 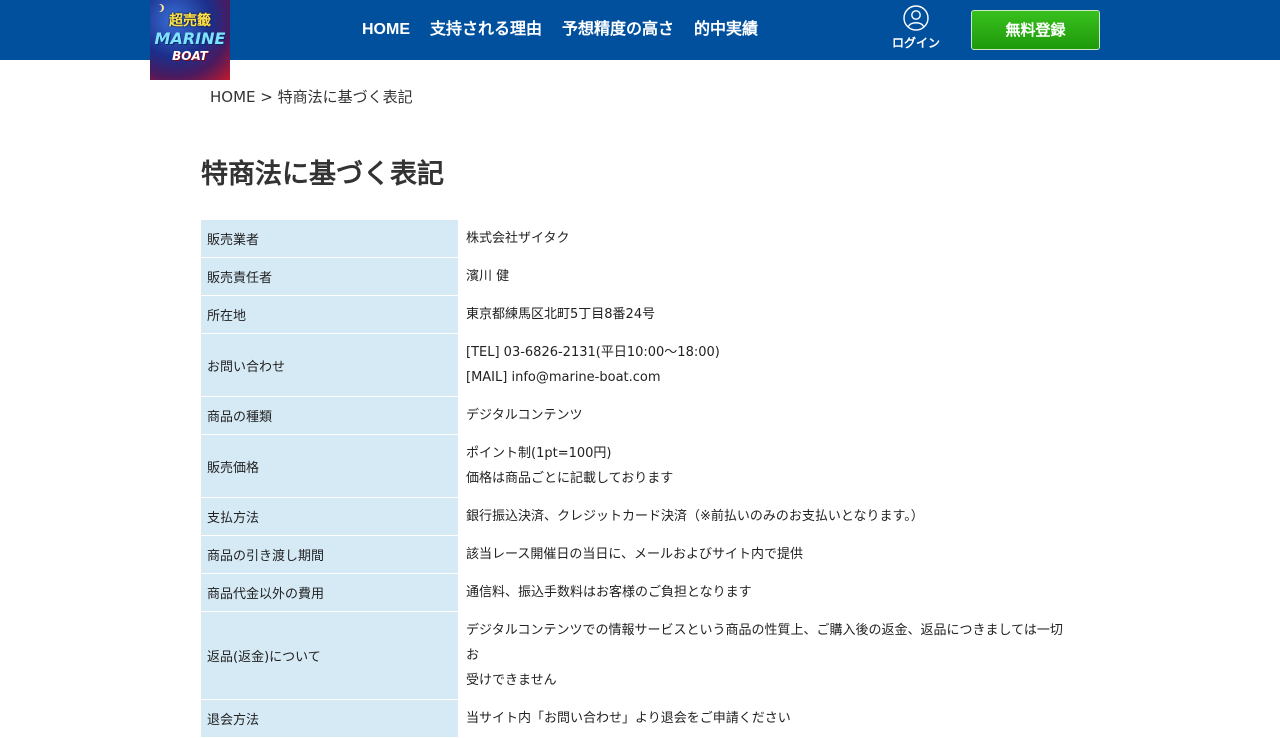 What do you see at coordinates (768, 276) in the screenshot?
I see `row-value: 濱川 健` at bounding box center [768, 276].